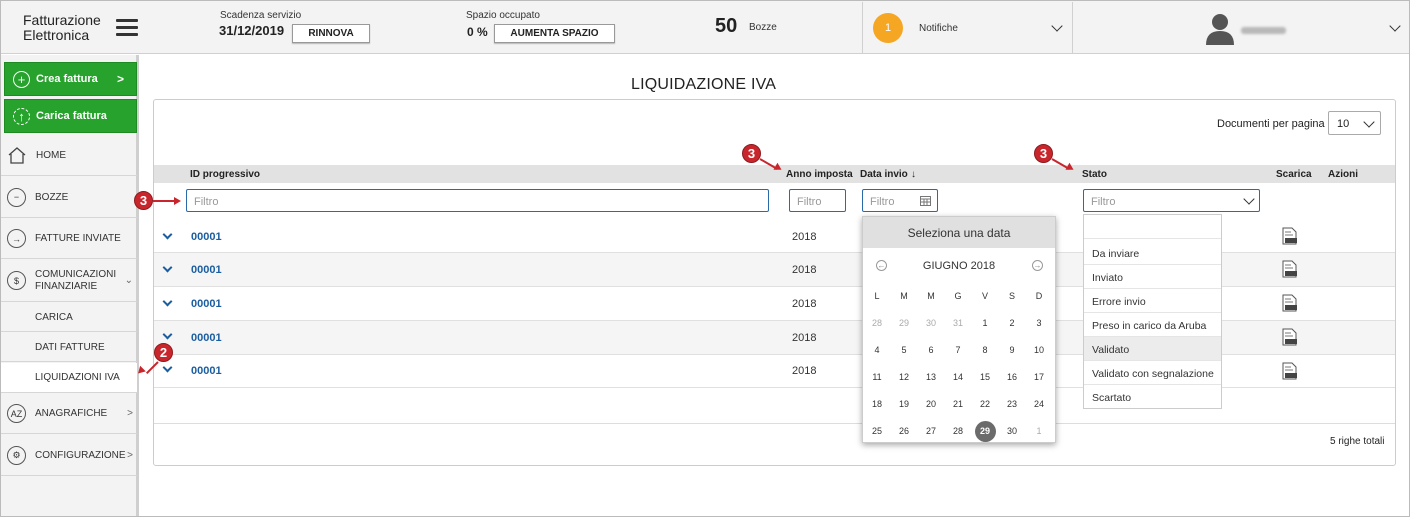 This screenshot has width=1410, height=517. Describe the element at coordinates (958, 404) in the screenshot. I see `calendar-day: 21` at that location.